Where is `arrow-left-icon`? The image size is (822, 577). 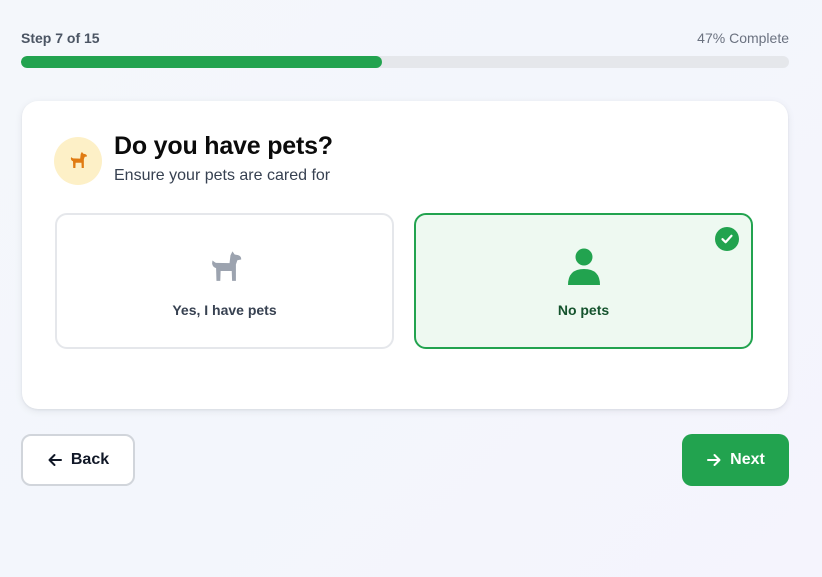 arrow-left-icon is located at coordinates (55, 460).